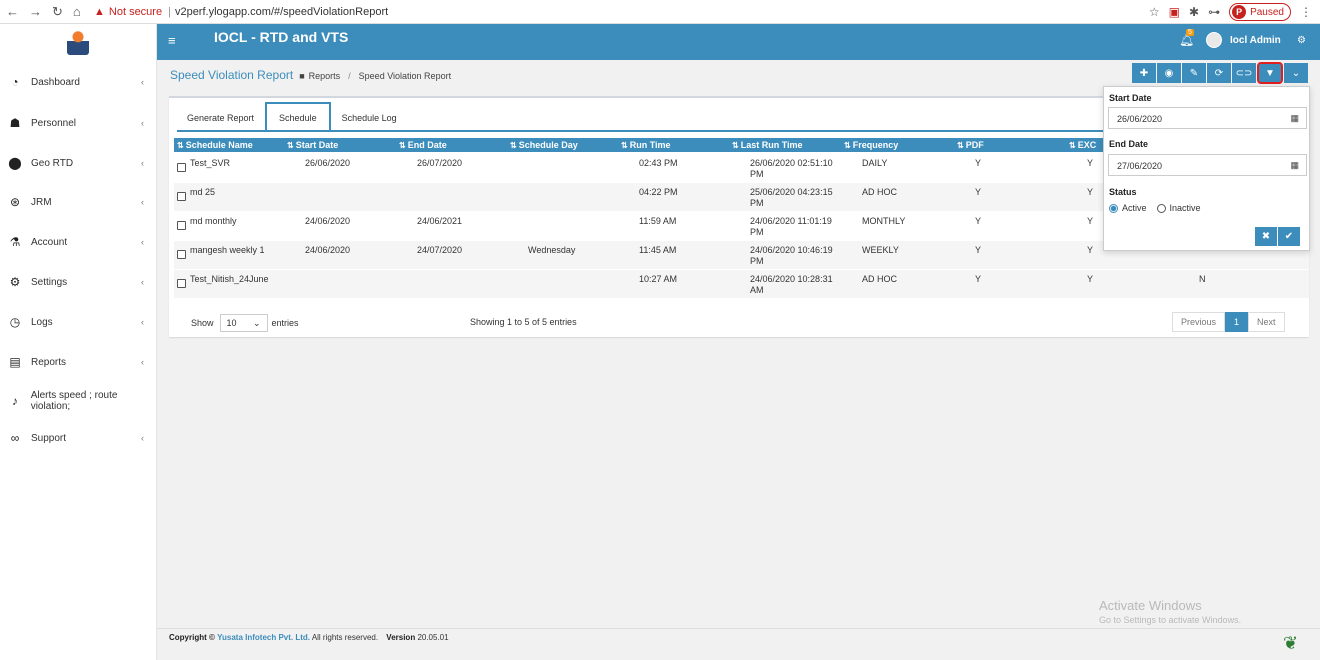 The image size is (1320, 660). I want to click on col-pdf: ⇅ PDF, so click(969, 145).